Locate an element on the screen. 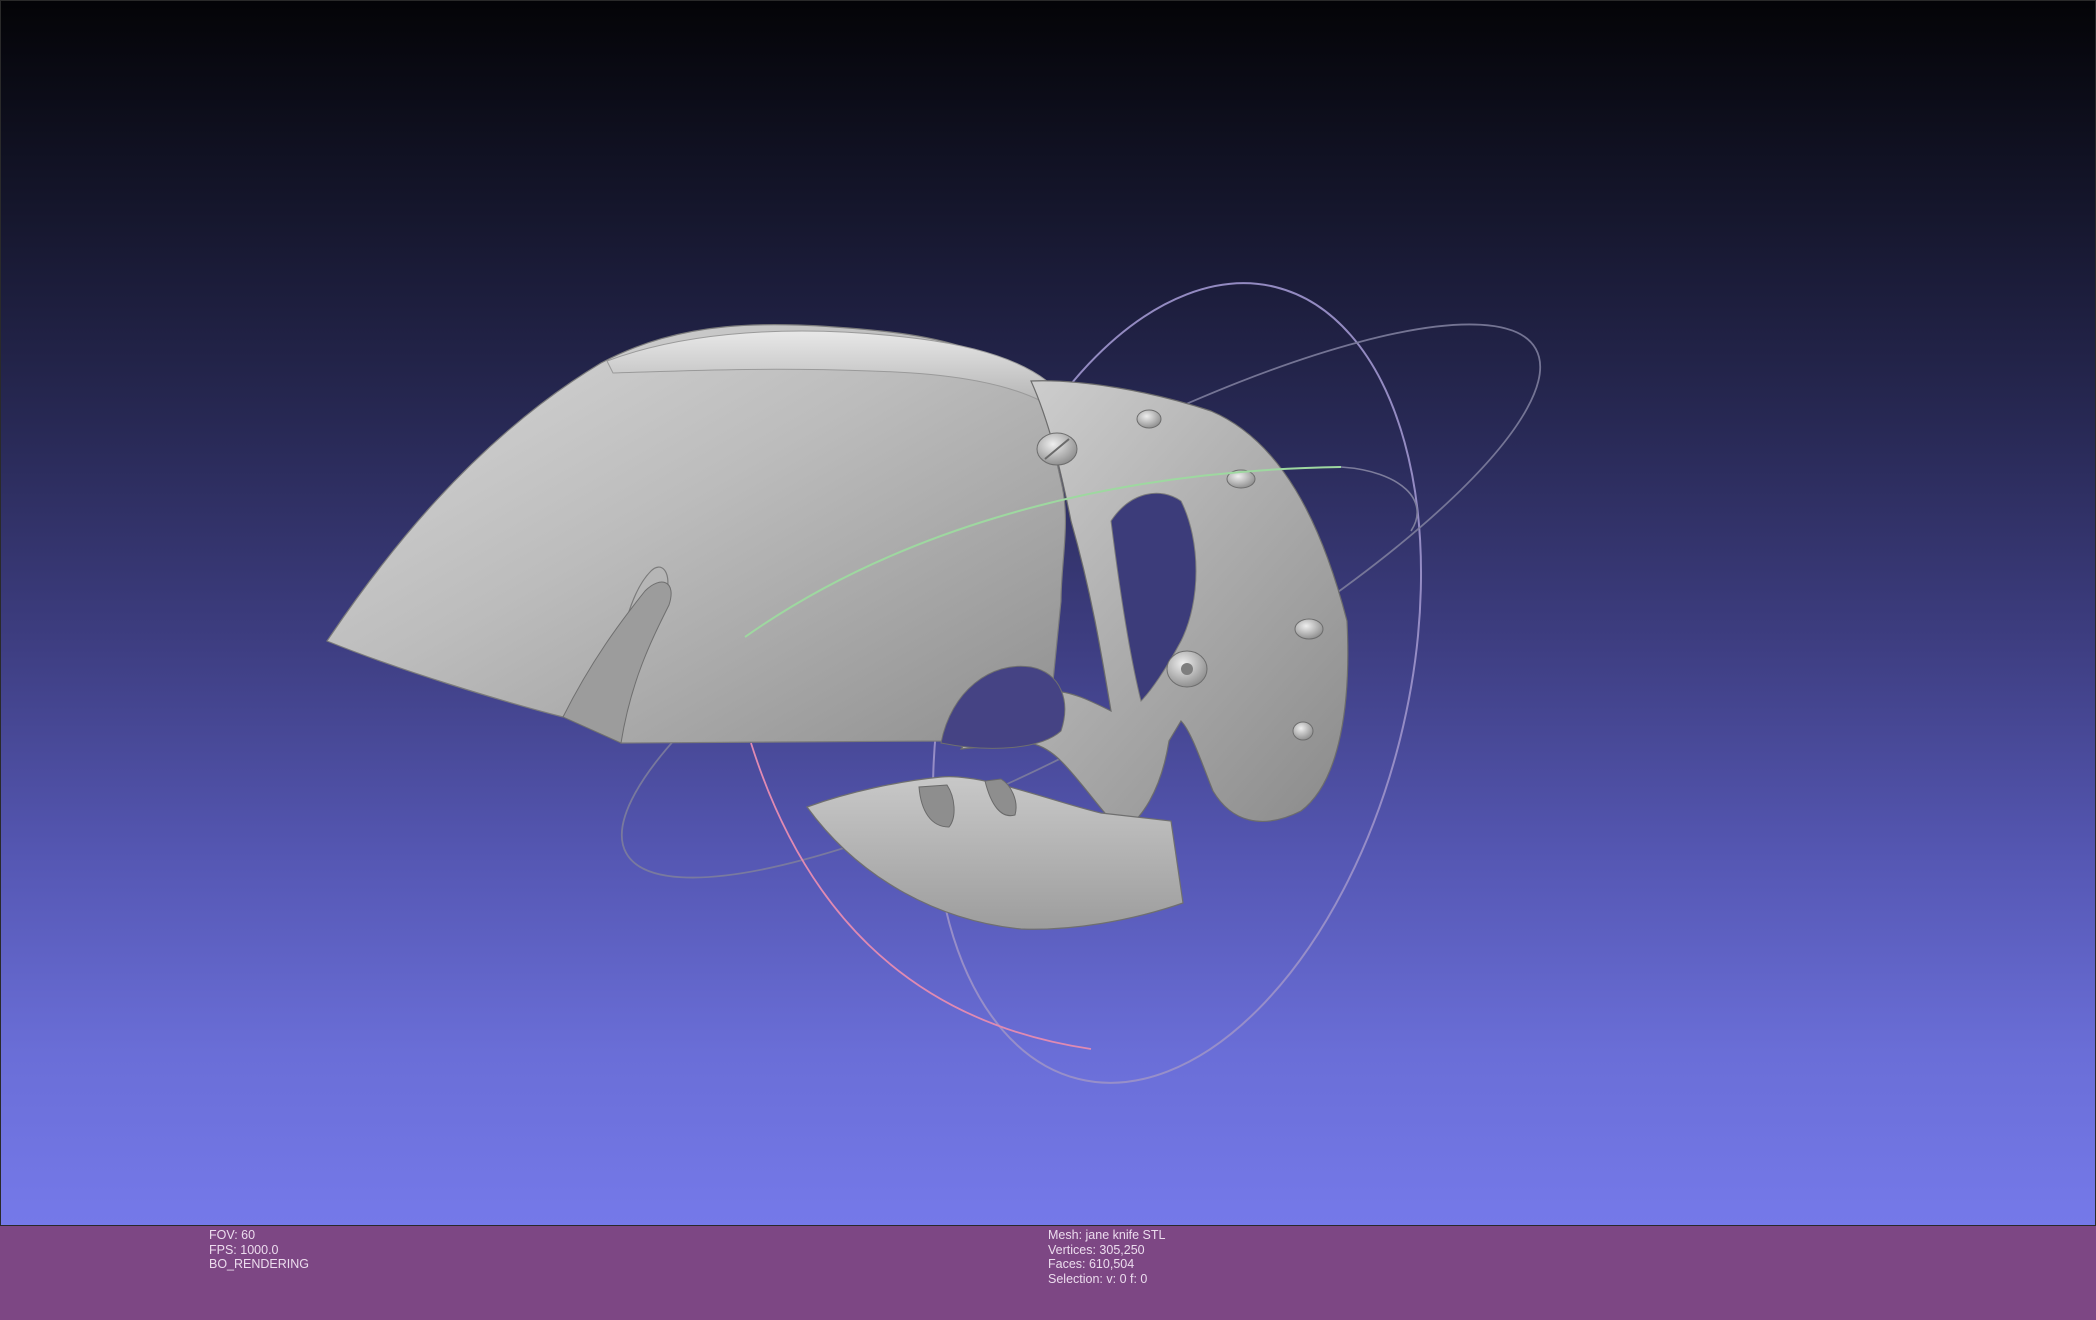 The image size is (2096, 1320). selection-readout: Selection: v: 0 f: 0 is located at coordinates (1098, 1279).